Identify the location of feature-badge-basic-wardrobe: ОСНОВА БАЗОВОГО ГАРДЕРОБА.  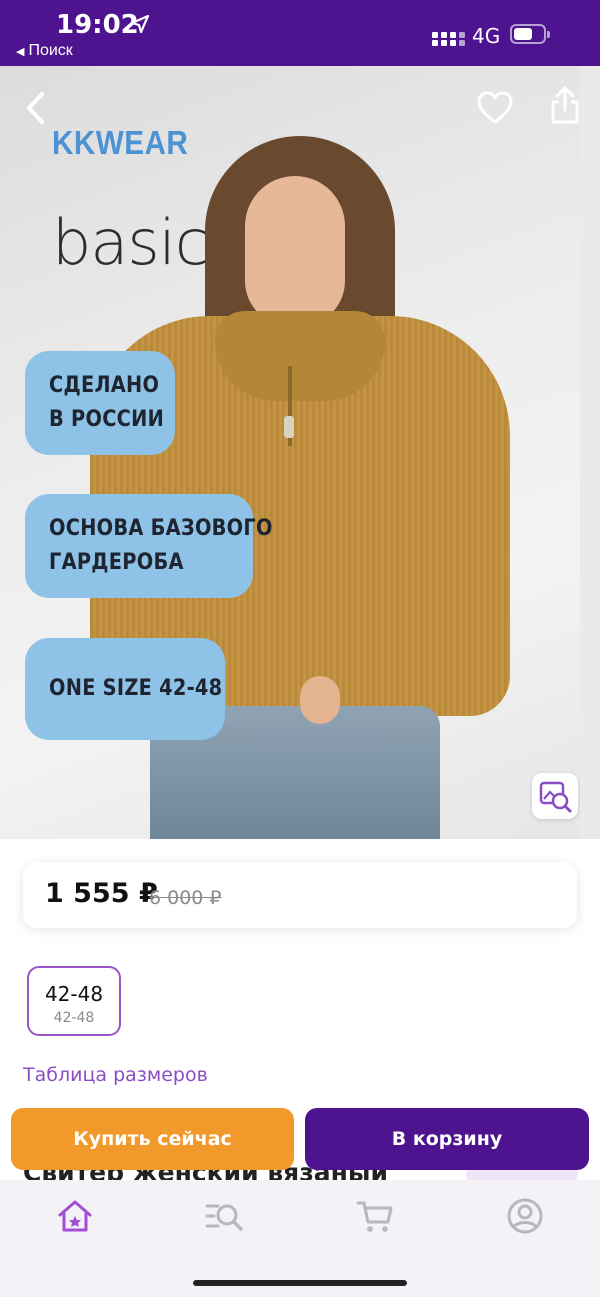
(149, 546).